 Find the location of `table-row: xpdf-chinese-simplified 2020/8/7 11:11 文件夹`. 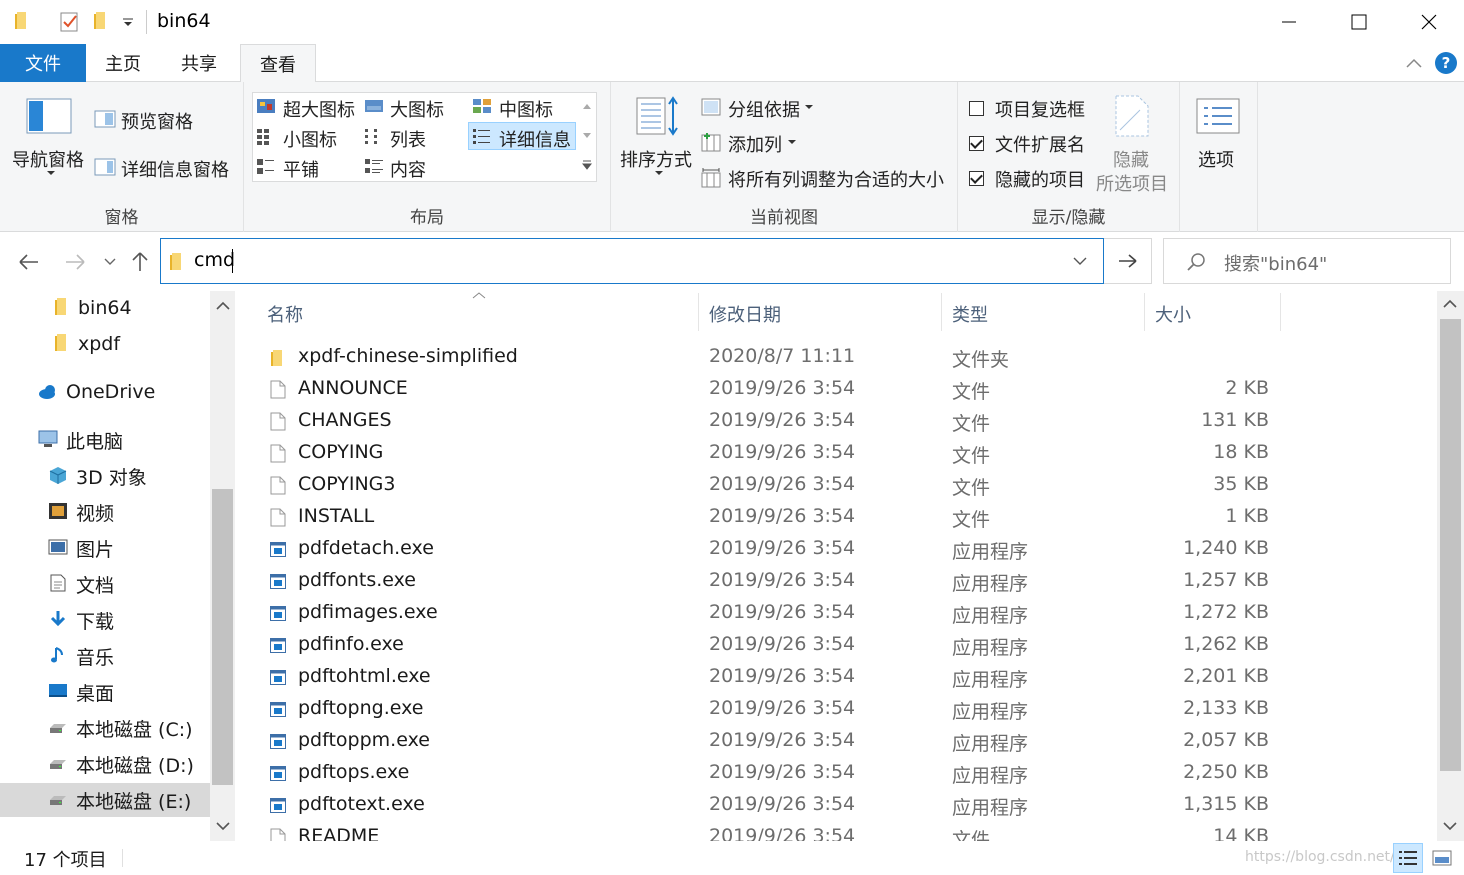

table-row: xpdf-chinese-simplified 2020/8/7 11:11 文件夹 is located at coordinates (838, 357).